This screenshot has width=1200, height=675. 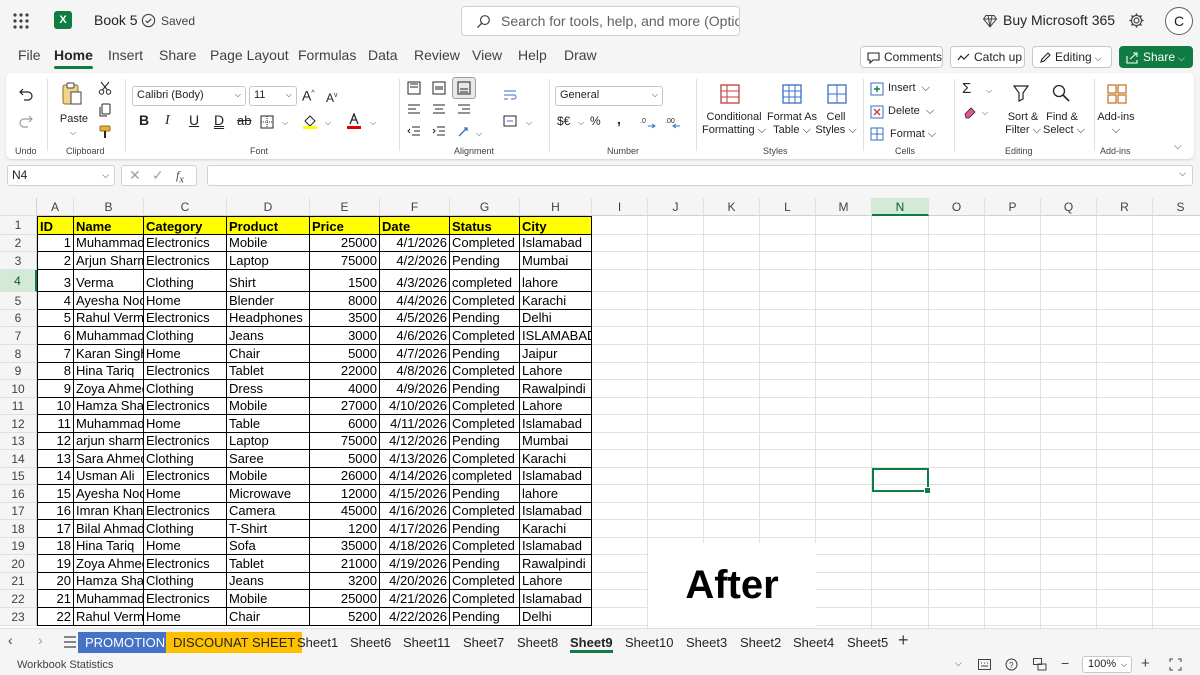 I want to click on sheet-tab-sheet7: Sheet7, so click(x=483, y=642).